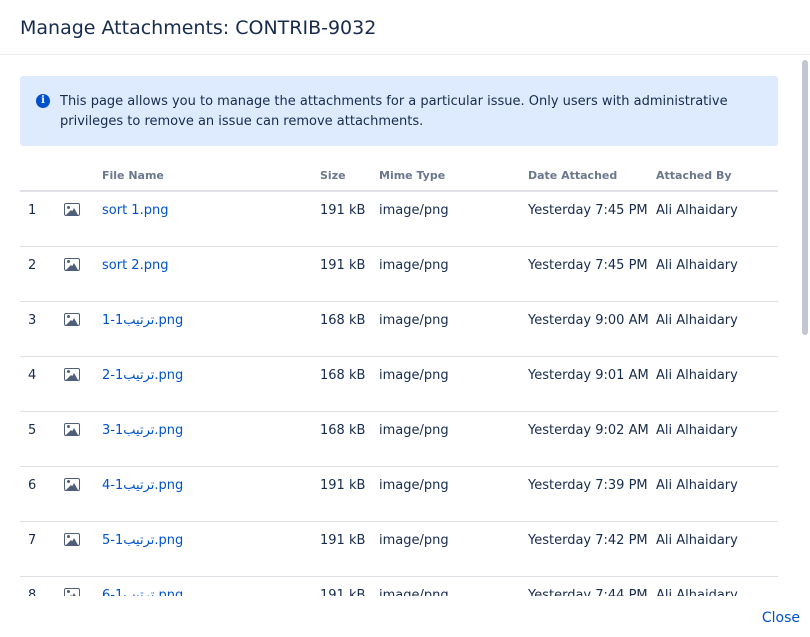  What do you see at coordinates (211, 329) in the screenshot?
I see `file-name-cell: ترتيب1-1.png` at bounding box center [211, 329].